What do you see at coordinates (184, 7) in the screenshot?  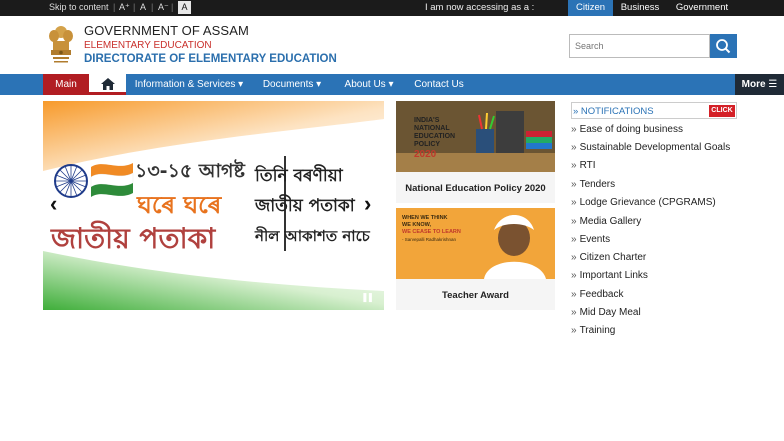 I see `high-contrast-button: A` at bounding box center [184, 7].